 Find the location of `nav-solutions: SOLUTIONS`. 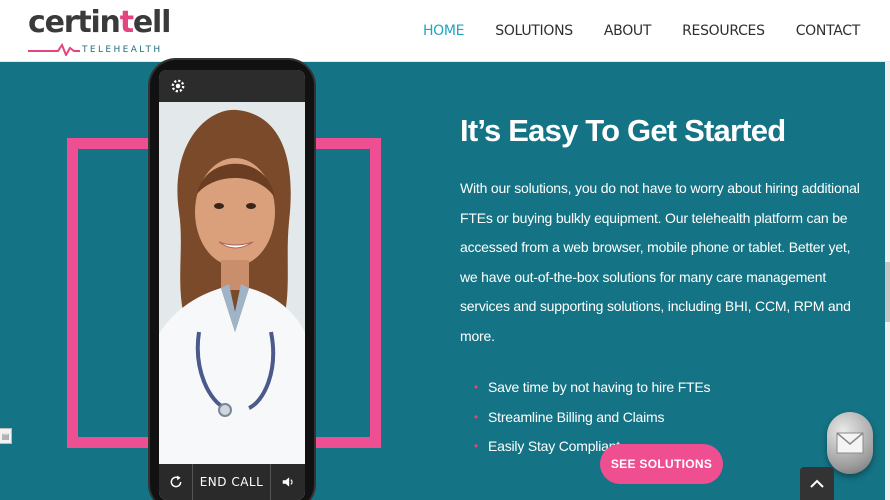

nav-solutions: SOLUTIONS is located at coordinates (534, 31).